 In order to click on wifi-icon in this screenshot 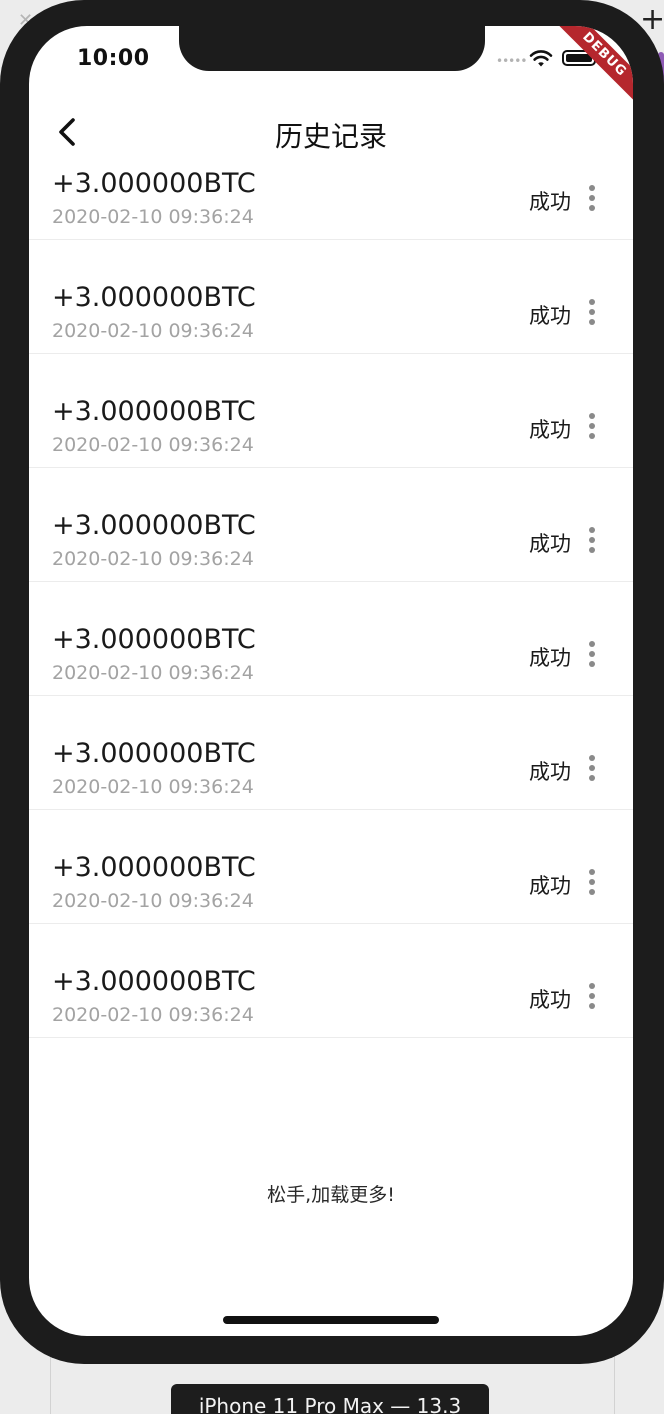, I will do `click(541, 58)`.